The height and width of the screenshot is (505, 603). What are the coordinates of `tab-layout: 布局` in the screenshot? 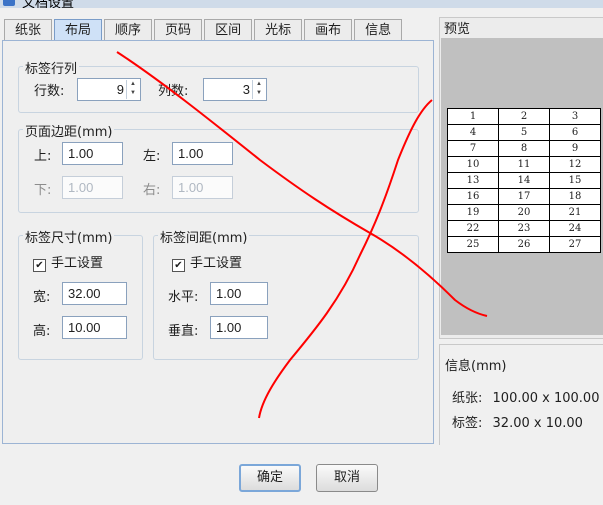 It's located at (78, 30).